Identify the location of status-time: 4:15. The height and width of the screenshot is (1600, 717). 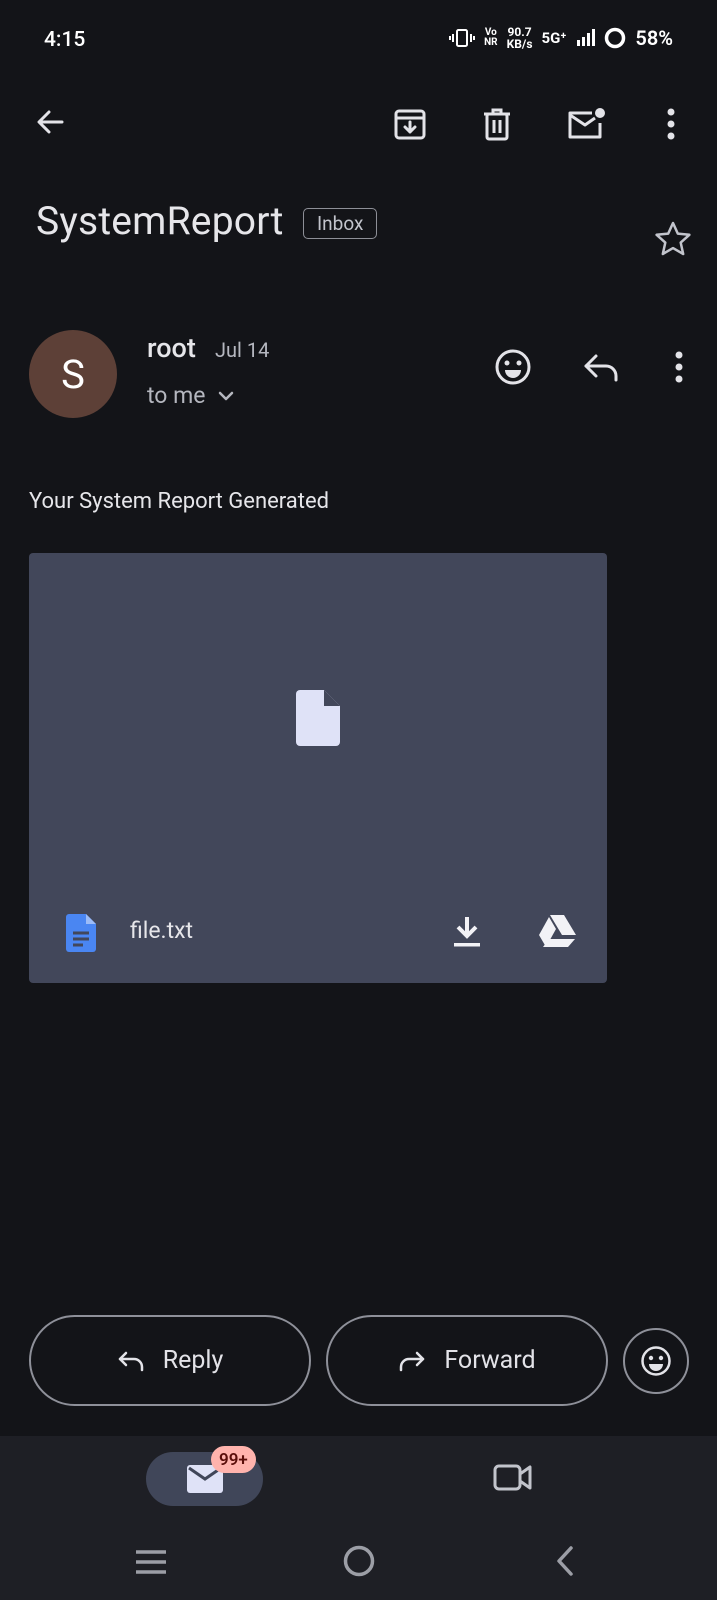
(65, 40).